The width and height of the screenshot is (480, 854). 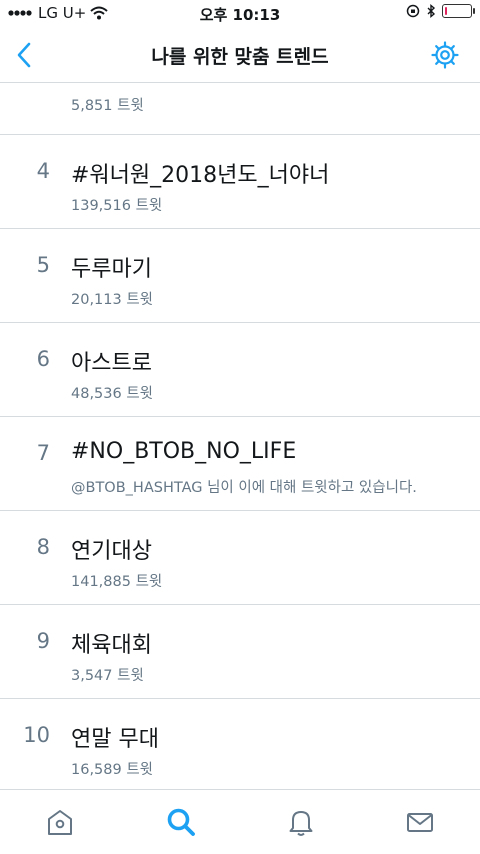 I want to click on trend-name: 체육대회, so click(x=111, y=645).